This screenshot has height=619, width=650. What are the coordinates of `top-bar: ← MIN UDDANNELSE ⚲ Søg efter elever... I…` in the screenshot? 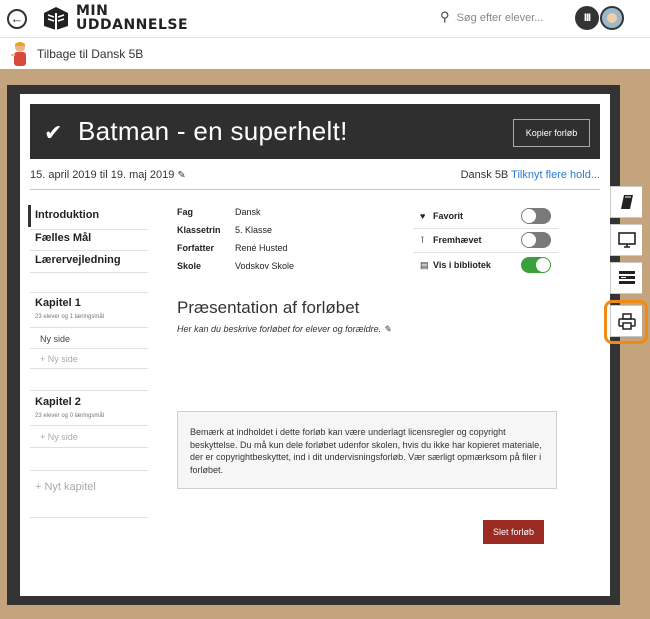 It's located at (325, 19).